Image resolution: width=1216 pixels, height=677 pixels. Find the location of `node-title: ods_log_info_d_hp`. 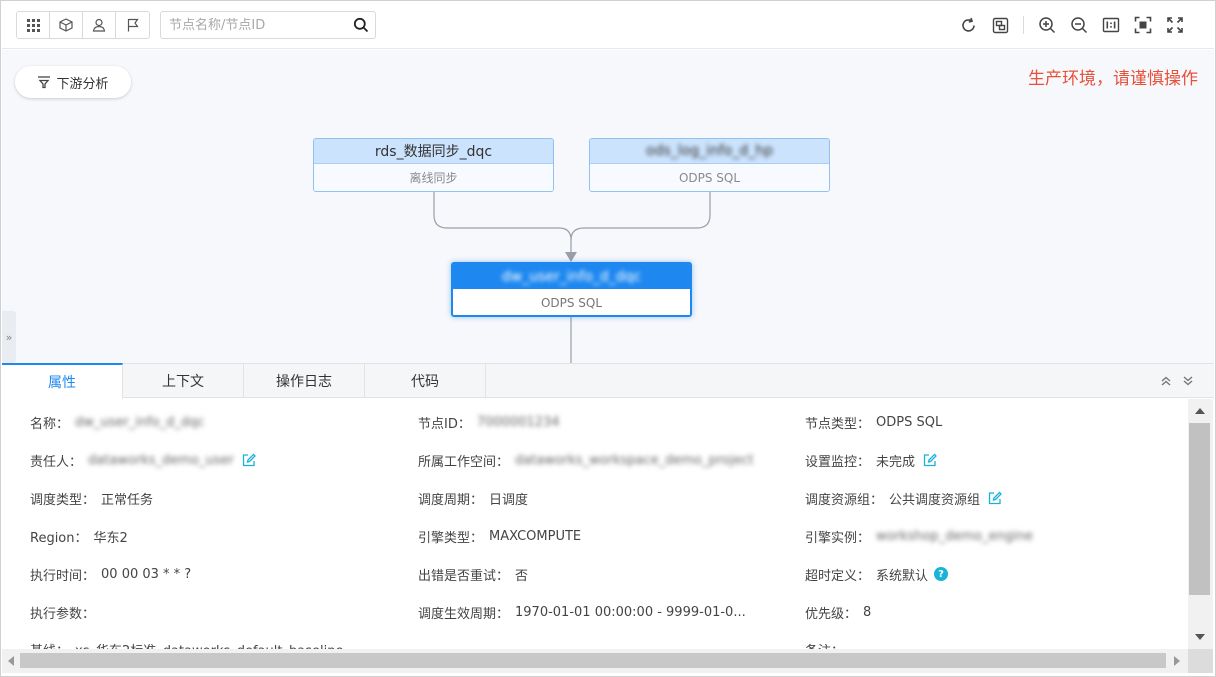

node-title: ods_log_info_d_hp is located at coordinates (709, 151).